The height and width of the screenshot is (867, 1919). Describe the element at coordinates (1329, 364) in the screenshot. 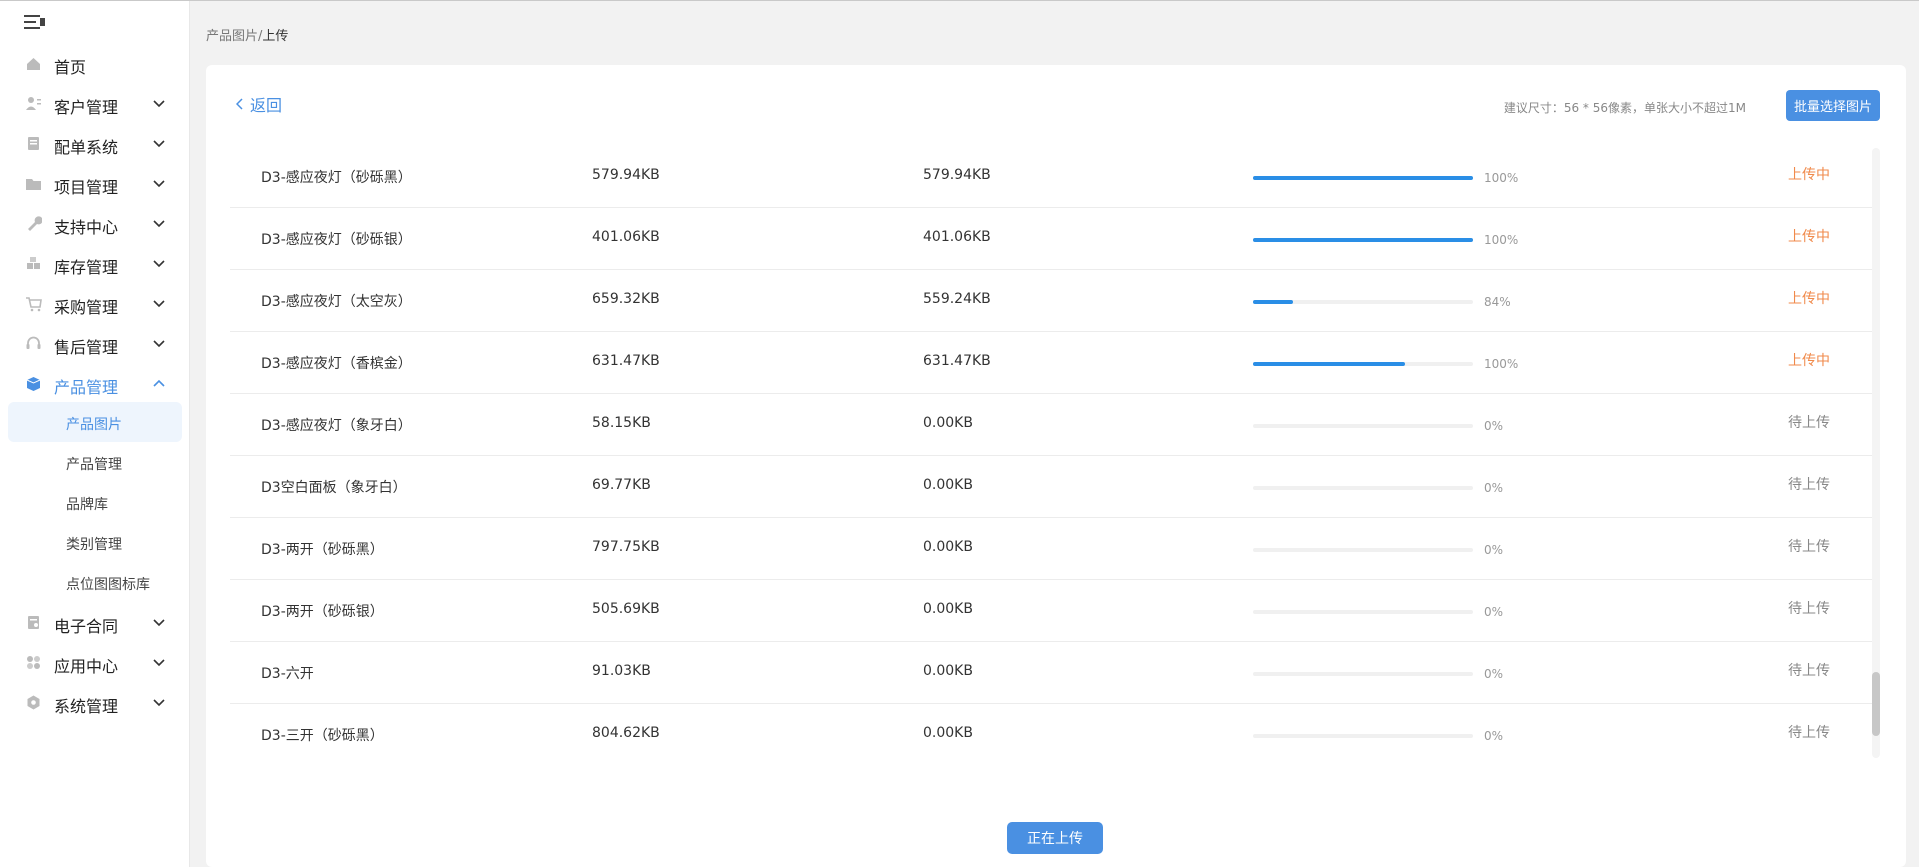

I see `progress-fill` at that location.